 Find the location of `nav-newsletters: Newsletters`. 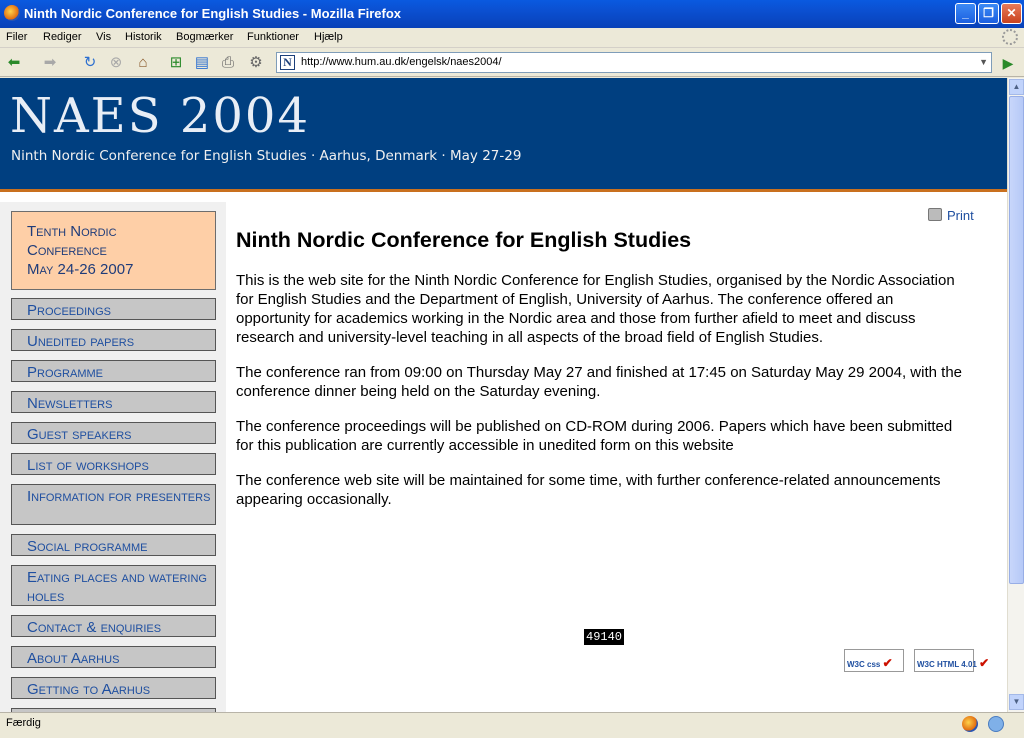

nav-newsletters: Newsletters is located at coordinates (113, 402).